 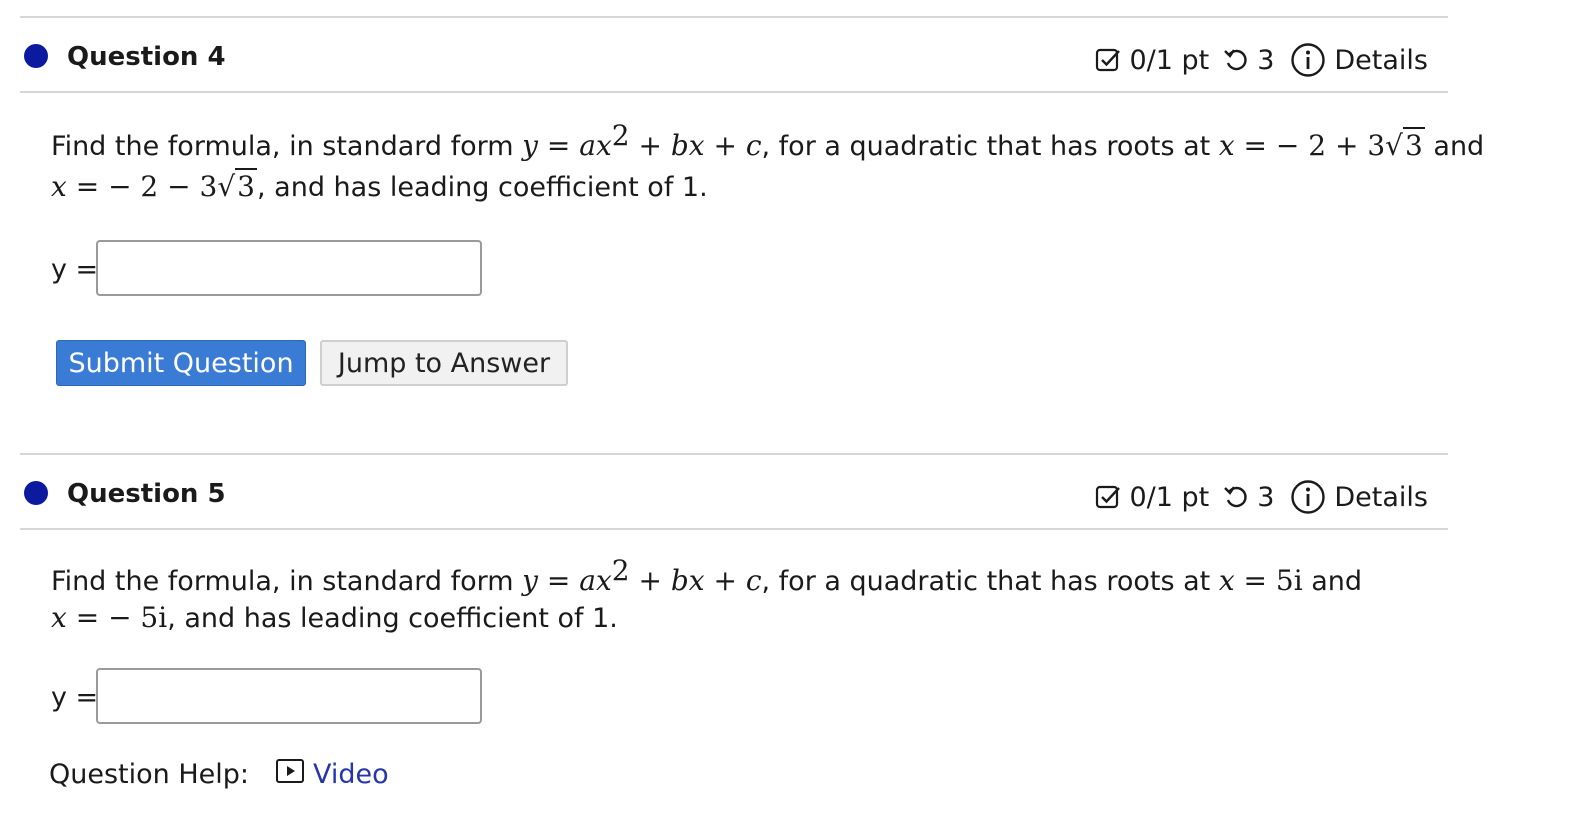 What do you see at coordinates (181, 363) in the screenshot?
I see `submit-question-button: Submit Question` at bounding box center [181, 363].